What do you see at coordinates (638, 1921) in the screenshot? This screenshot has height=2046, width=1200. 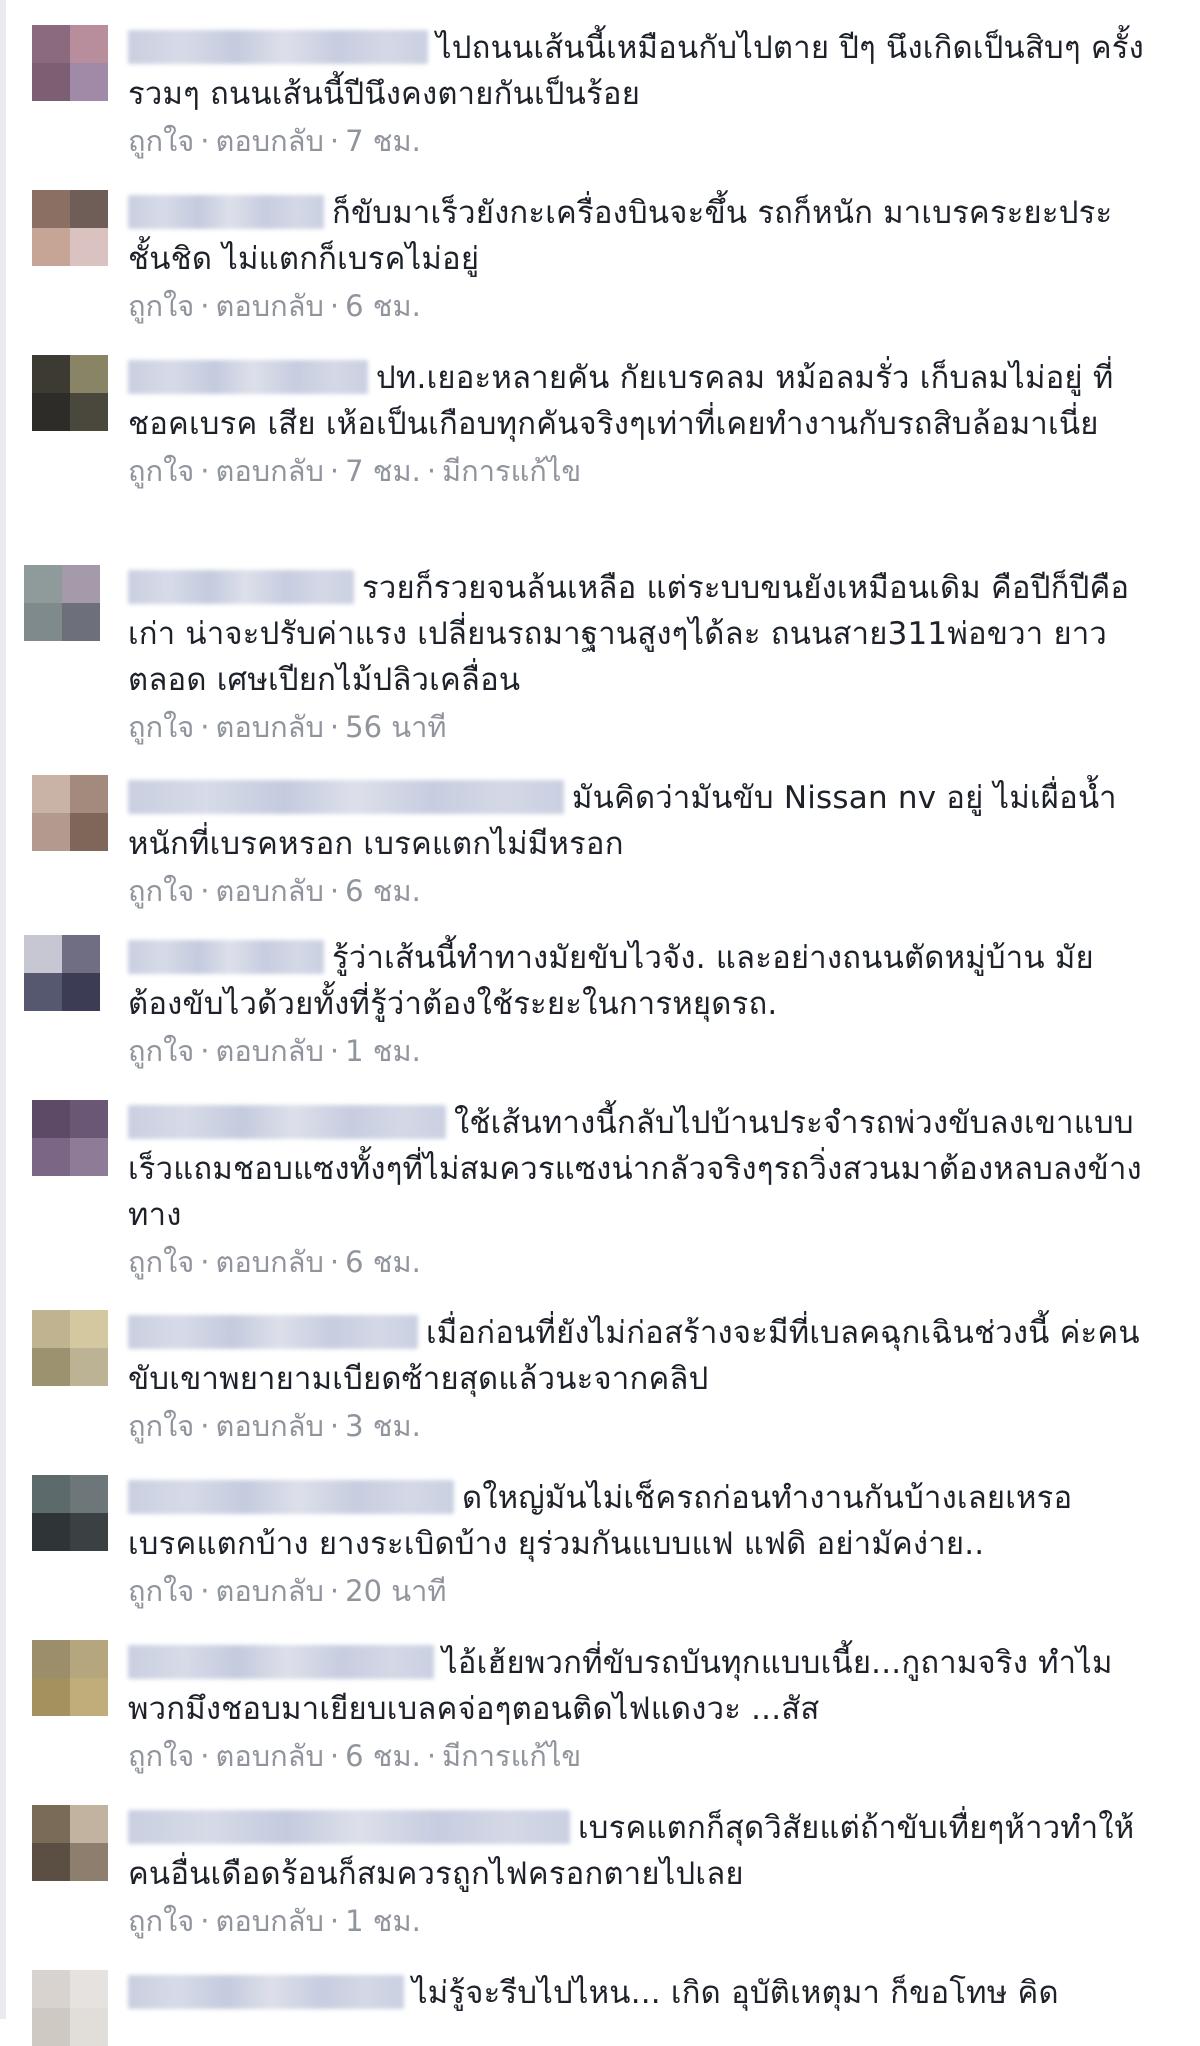 I see `comment-actions: ถูกใจ · ตอบกลับ · 1 ชม.` at bounding box center [638, 1921].